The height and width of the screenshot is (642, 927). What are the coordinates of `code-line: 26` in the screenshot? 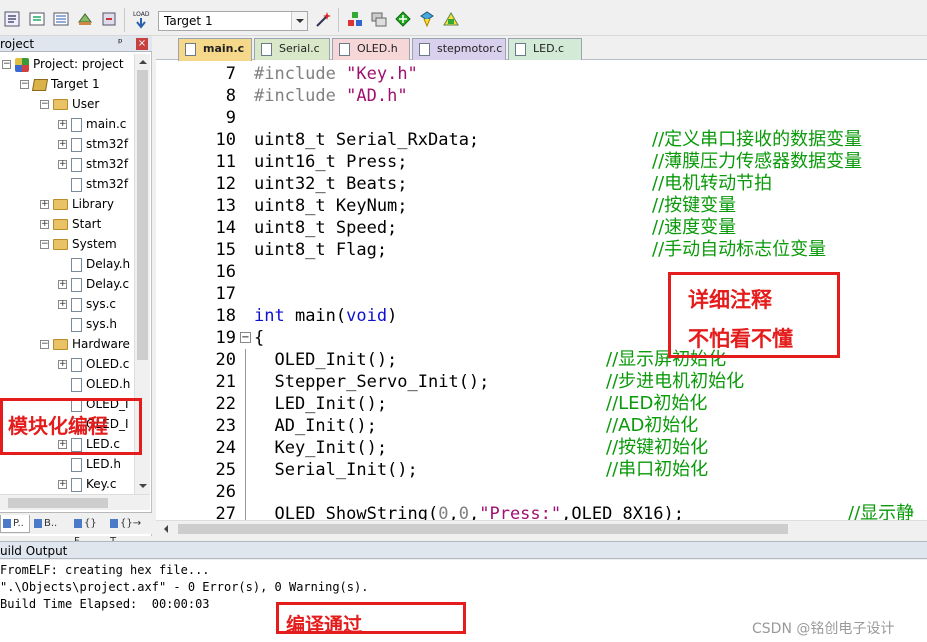 It's located at (541, 492).